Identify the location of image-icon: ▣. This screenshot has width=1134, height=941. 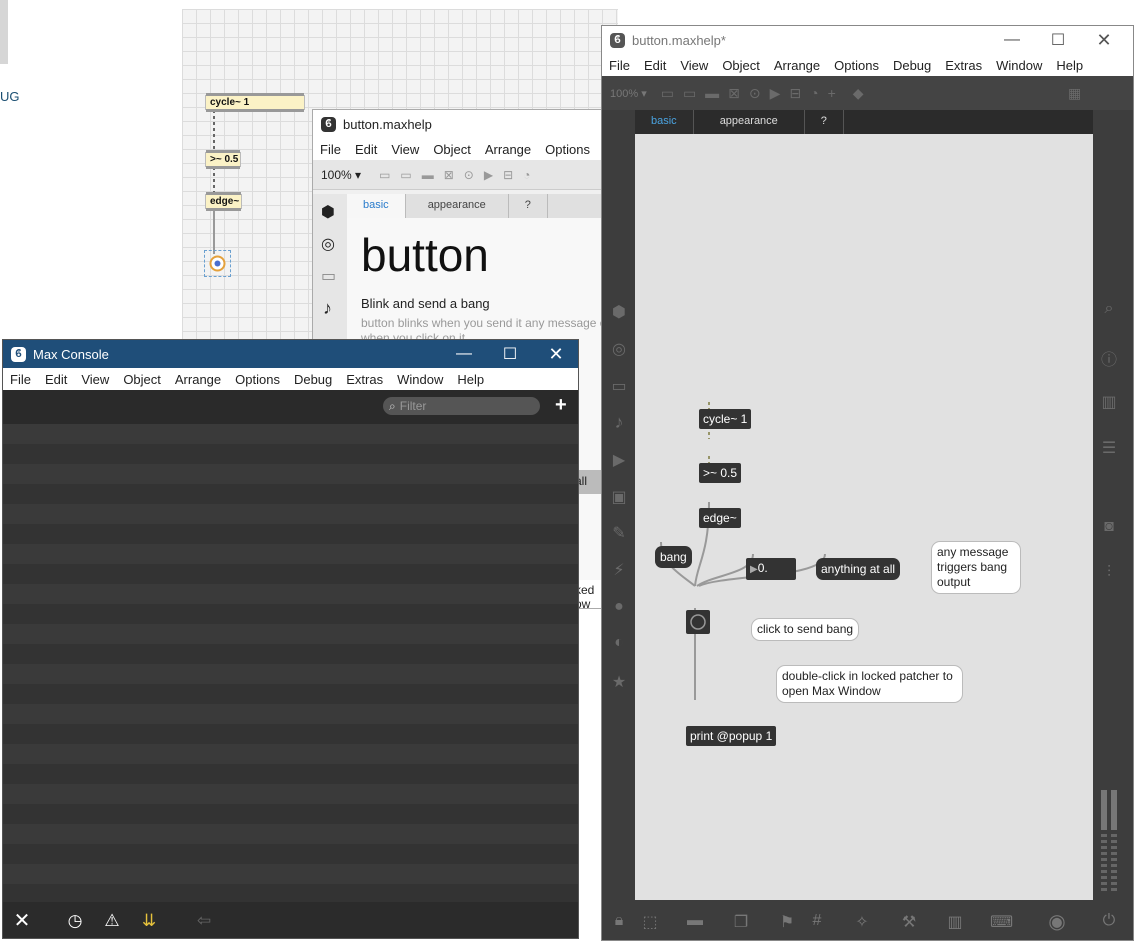
(619, 497).